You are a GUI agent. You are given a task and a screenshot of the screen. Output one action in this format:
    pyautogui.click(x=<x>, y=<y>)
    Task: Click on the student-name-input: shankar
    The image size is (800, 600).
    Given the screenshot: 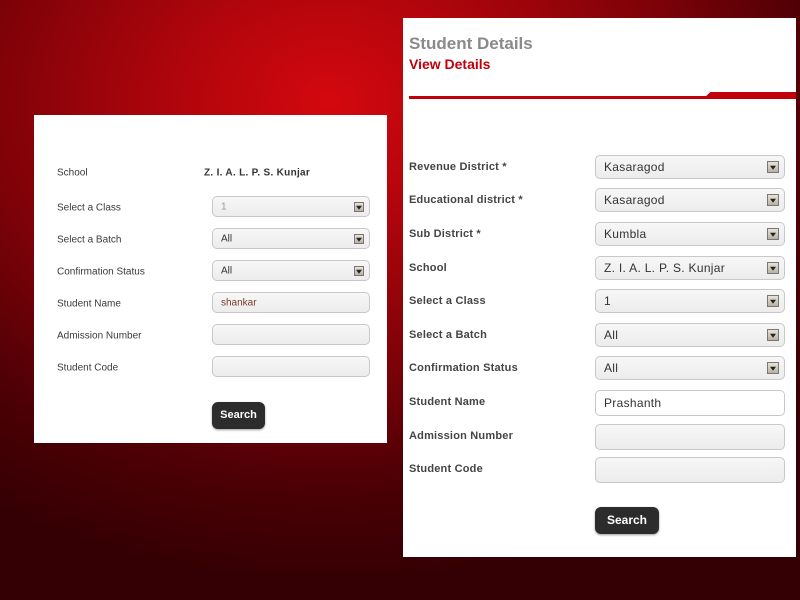 What is the action you would take?
    pyautogui.click(x=291, y=302)
    